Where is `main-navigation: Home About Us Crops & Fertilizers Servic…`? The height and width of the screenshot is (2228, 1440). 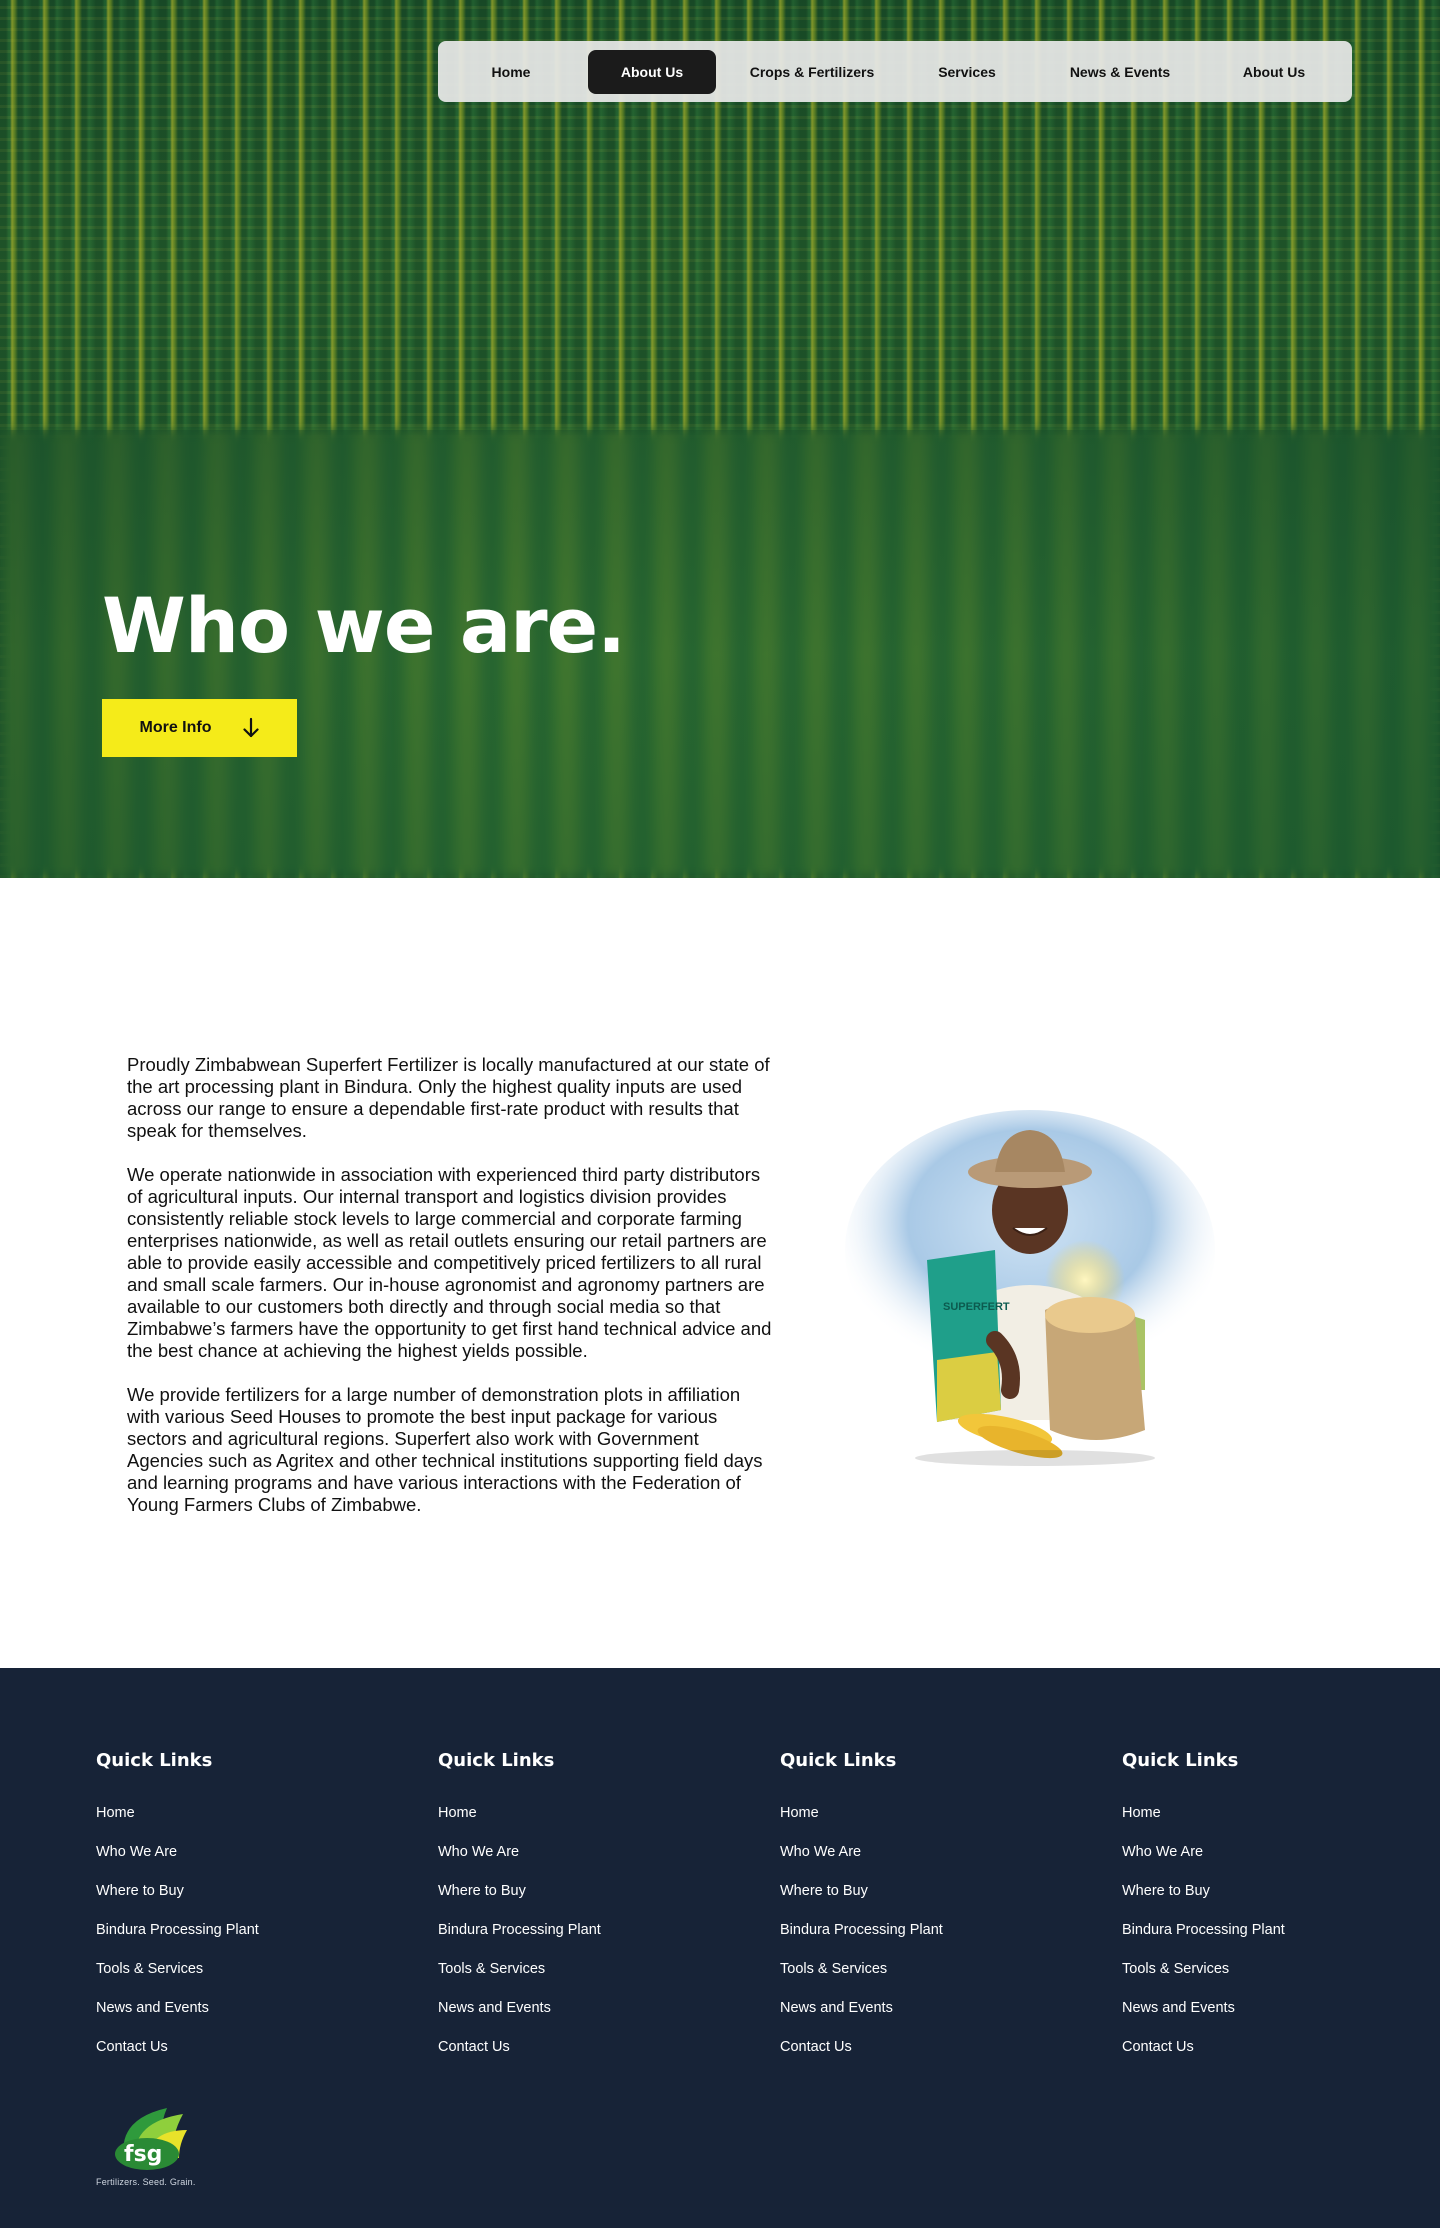
main-navigation: Home About Us Crops & Fertilizers Servic… is located at coordinates (895, 71).